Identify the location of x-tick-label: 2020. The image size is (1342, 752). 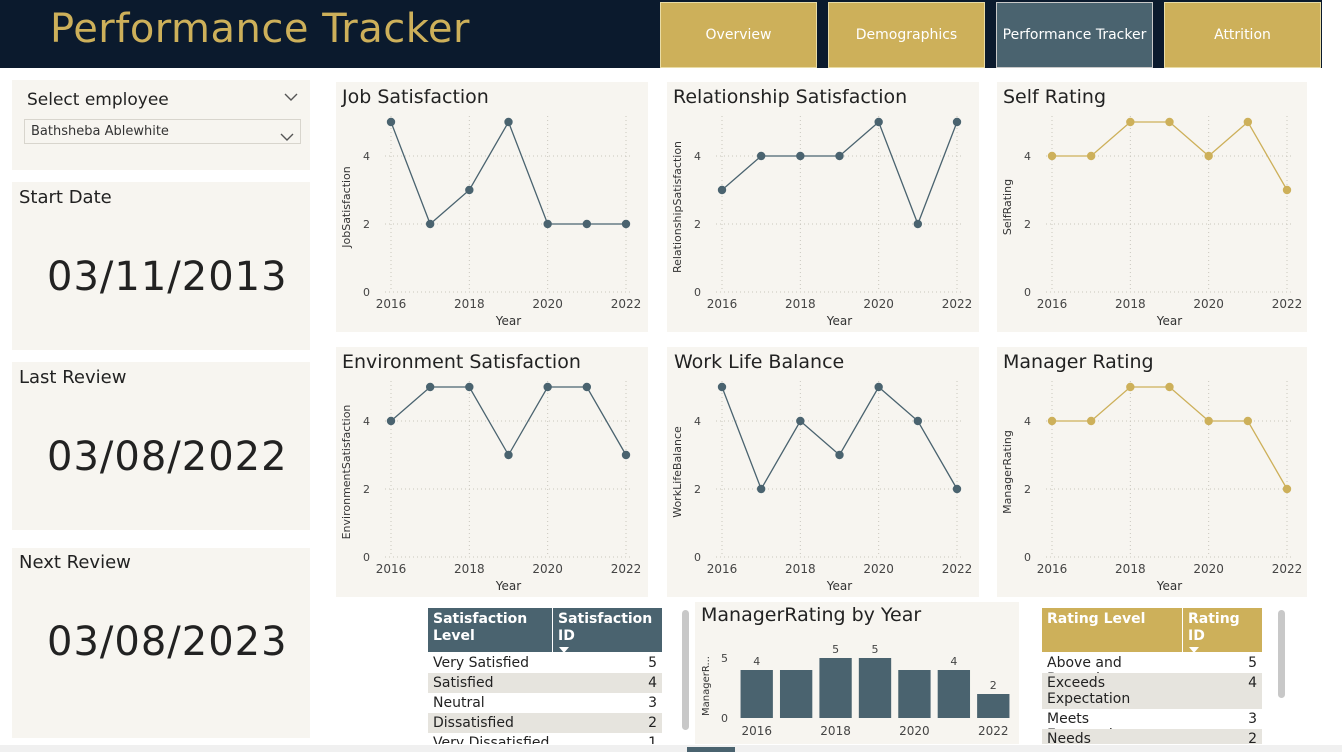
(878, 304).